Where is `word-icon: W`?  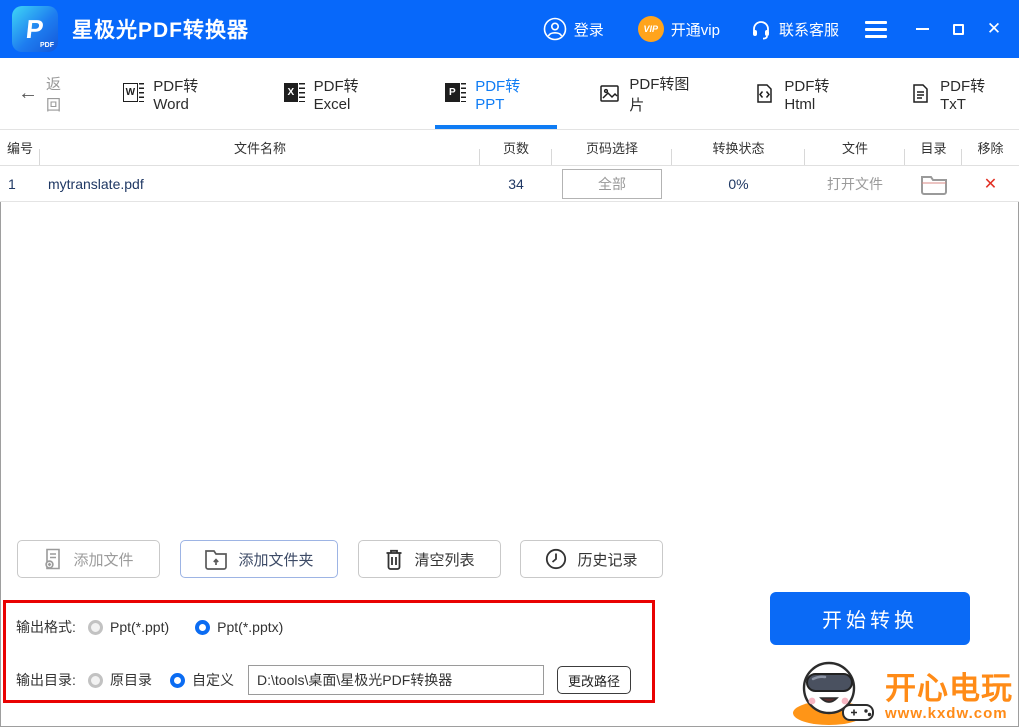
word-icon: W is located at coordinates (134, 93).